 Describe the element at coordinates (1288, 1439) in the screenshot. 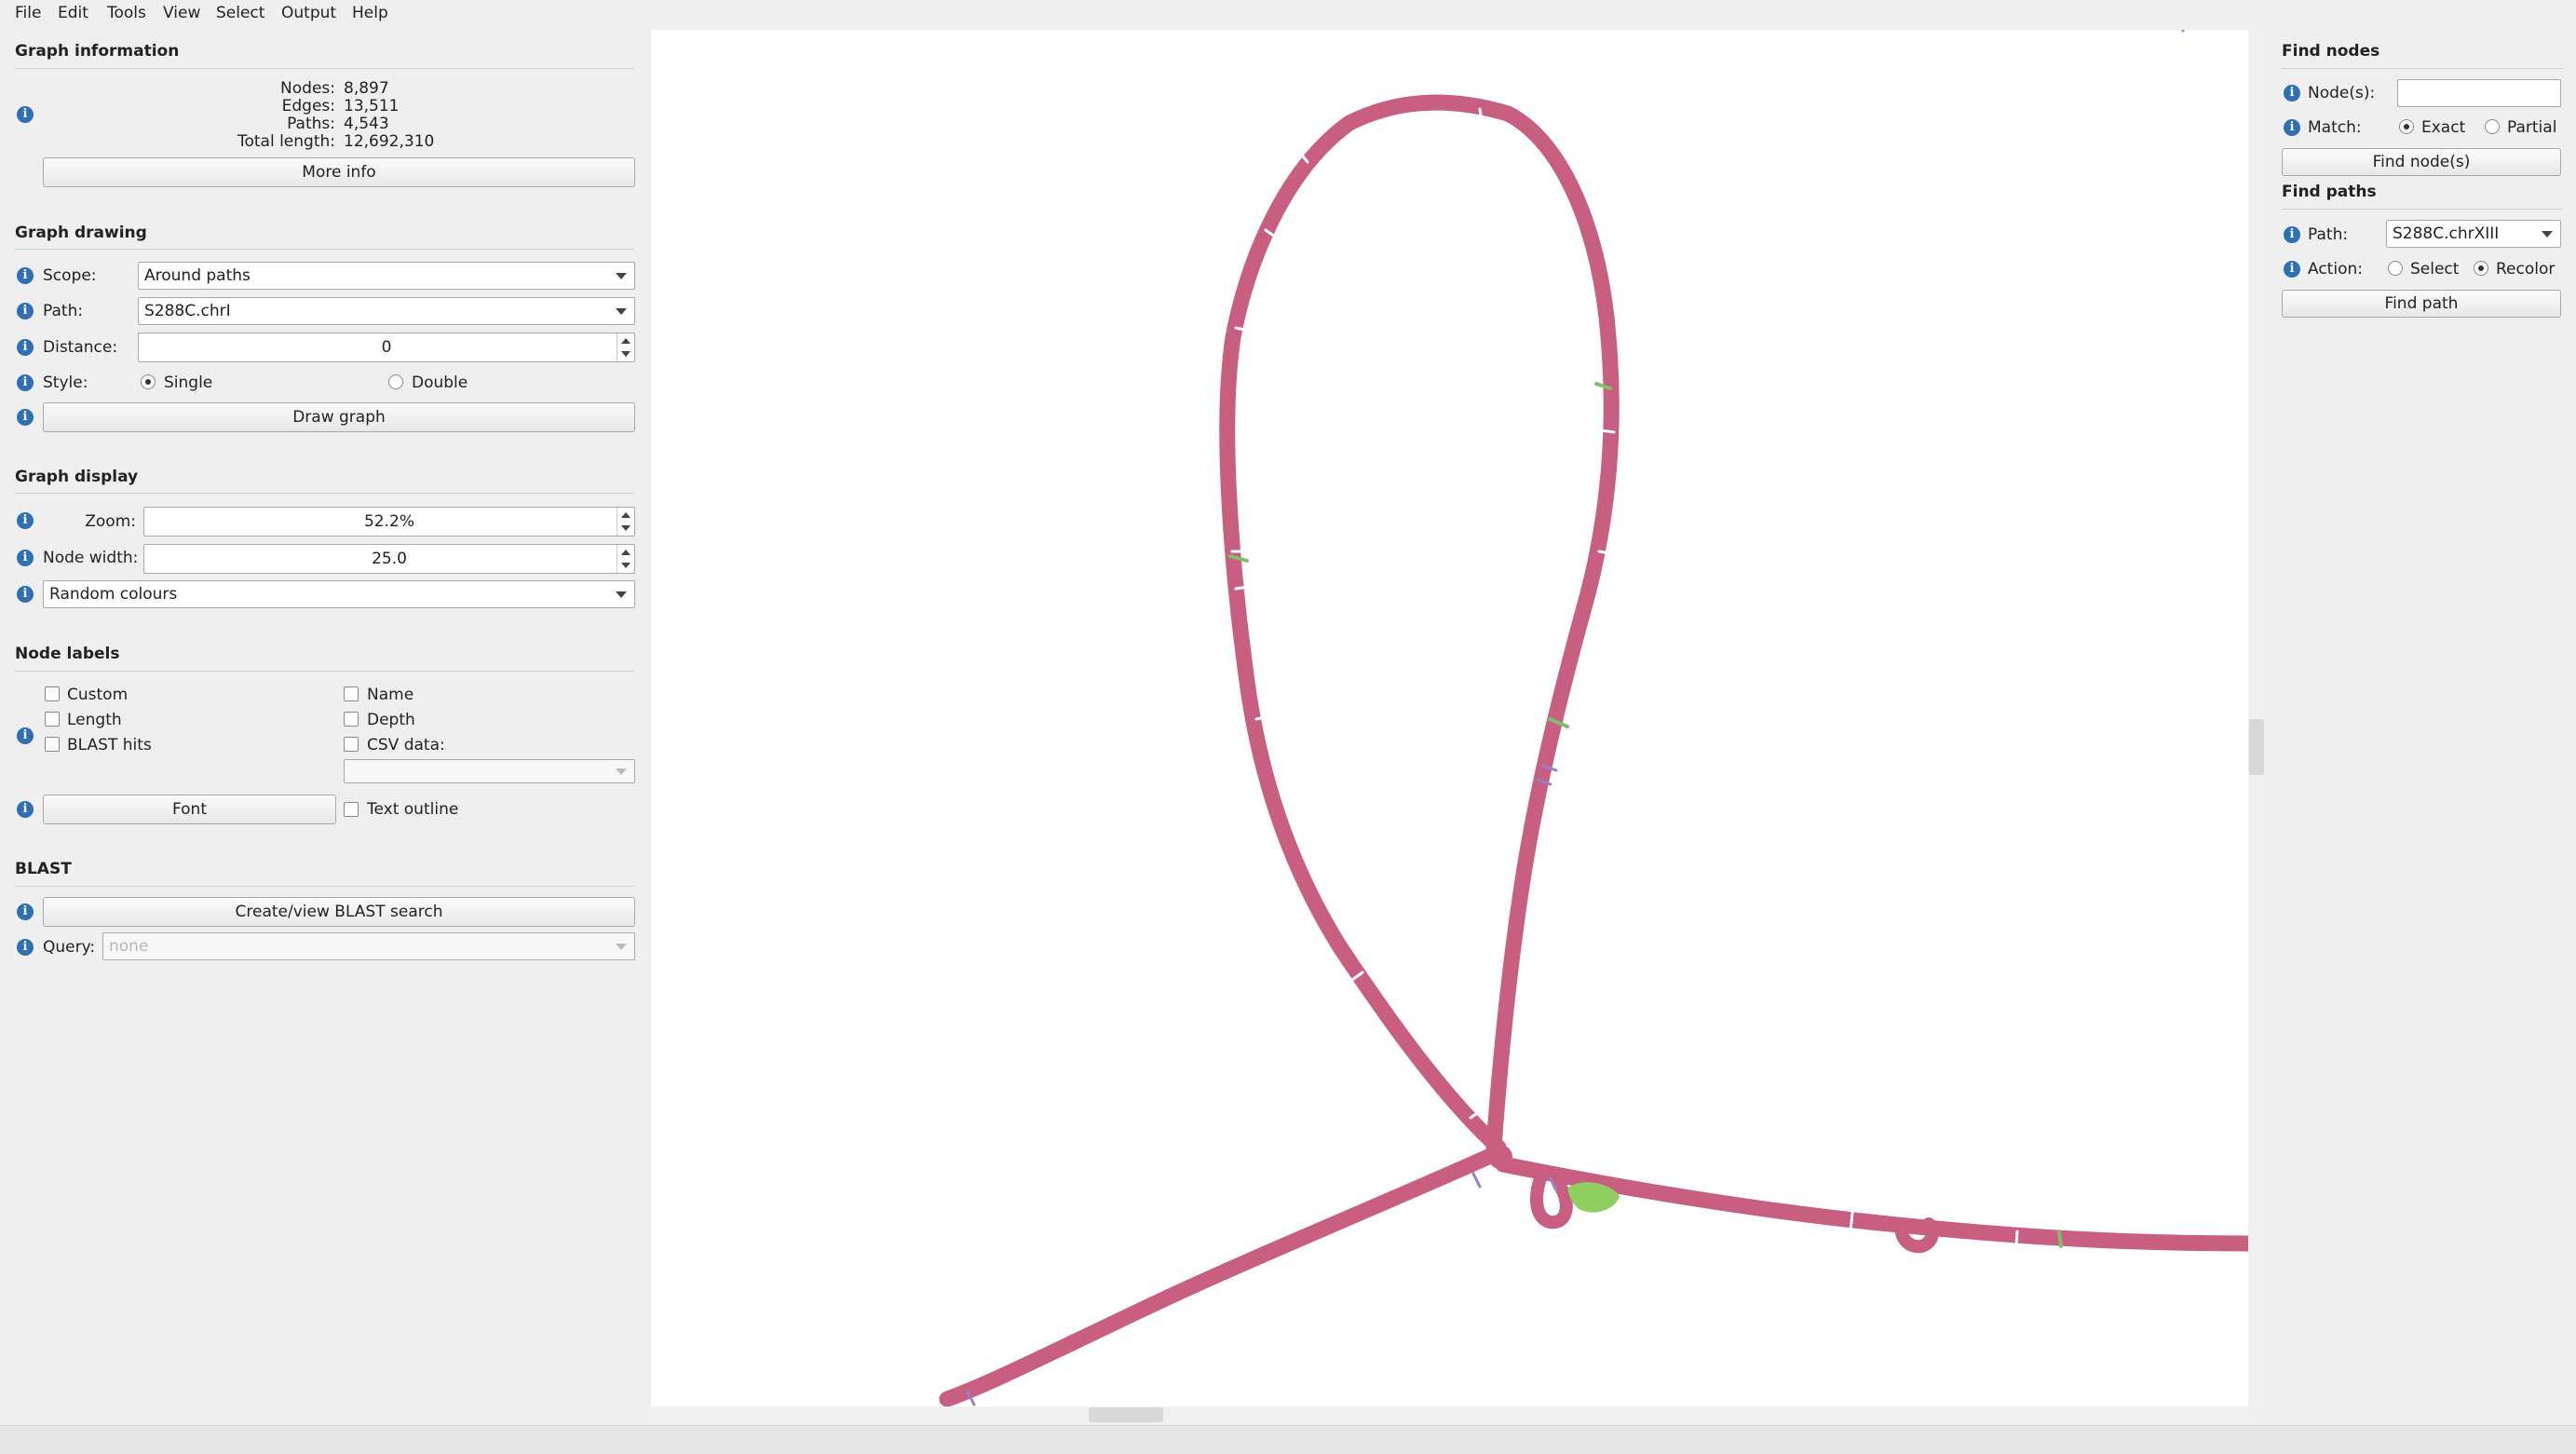

I see `status-bar` at that location.